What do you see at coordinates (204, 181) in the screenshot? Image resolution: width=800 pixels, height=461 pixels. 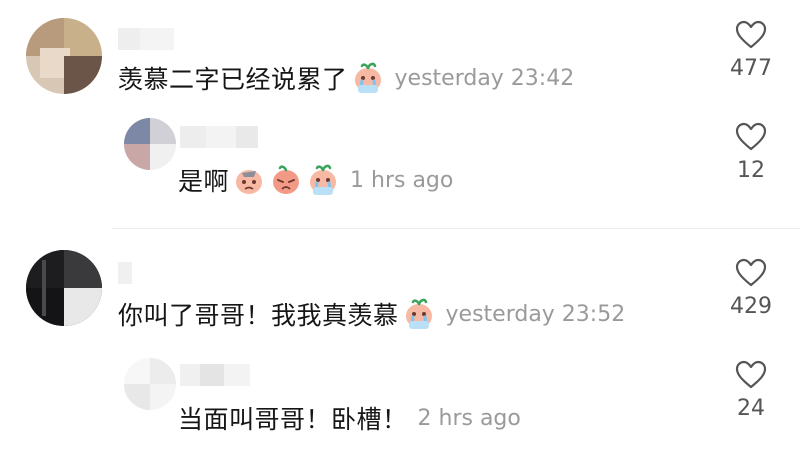 I see `reply-text: 是啊` at bounding box center [204, 181].